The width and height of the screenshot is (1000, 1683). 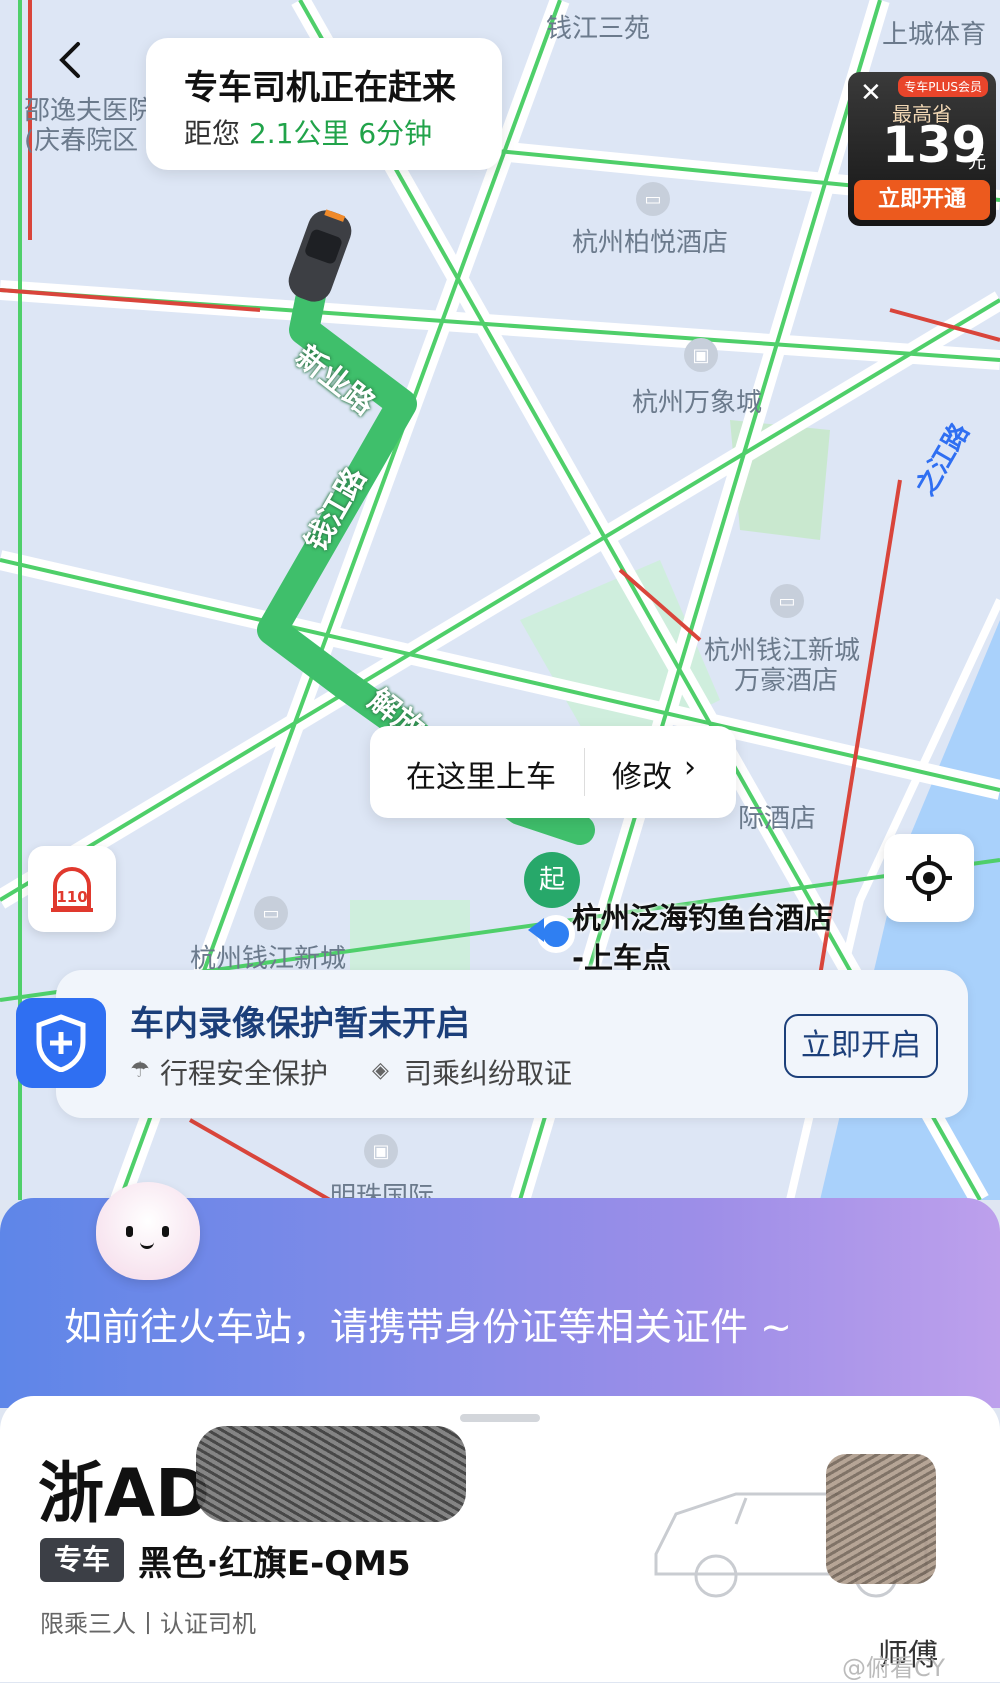 I want to click on status-distance: 距您 2.1公里 6分钟, so click(x=308, y=132).